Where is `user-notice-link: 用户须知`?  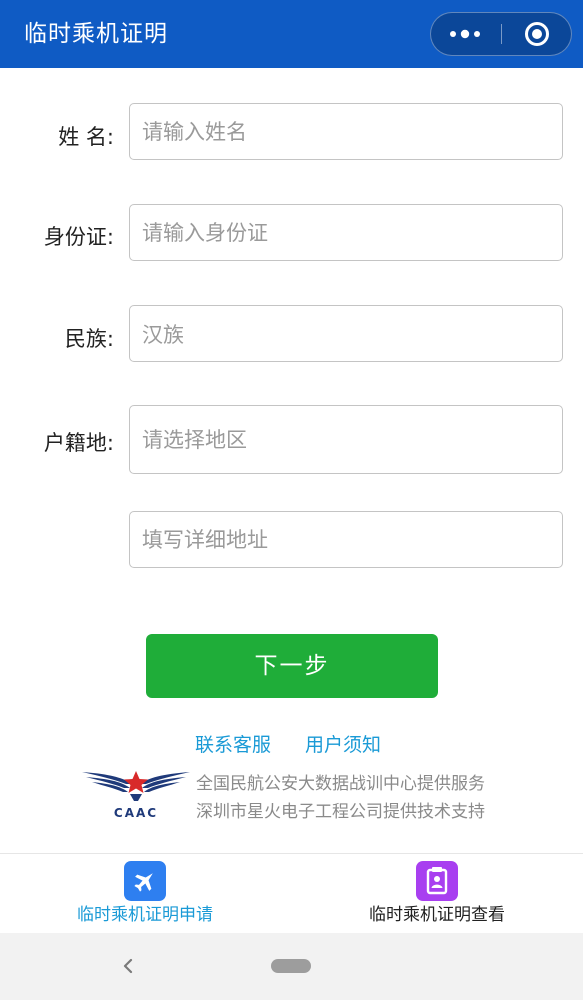 user-notice-link: 用户须知 is located at coordinates (343, 745).